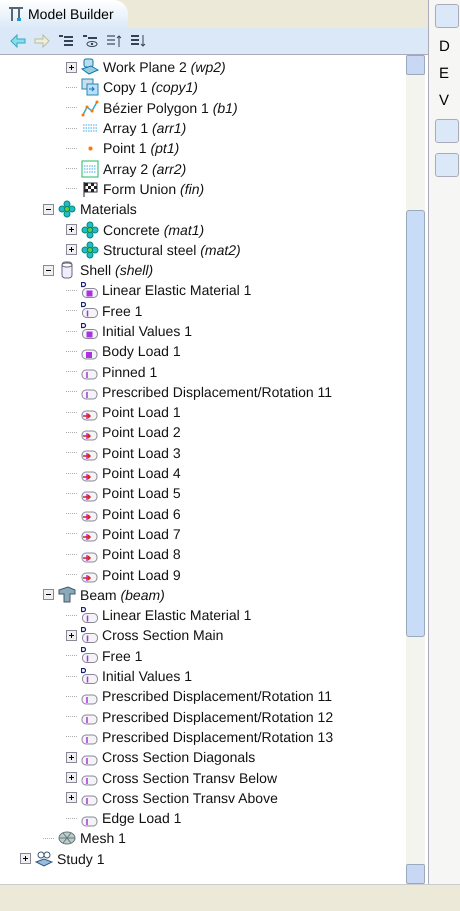 Image resolution: width=460 pixels, height=911 pixels. Describe the element at coordinates (415, 469) in the screenshot. I see `scrollbar` at that location.